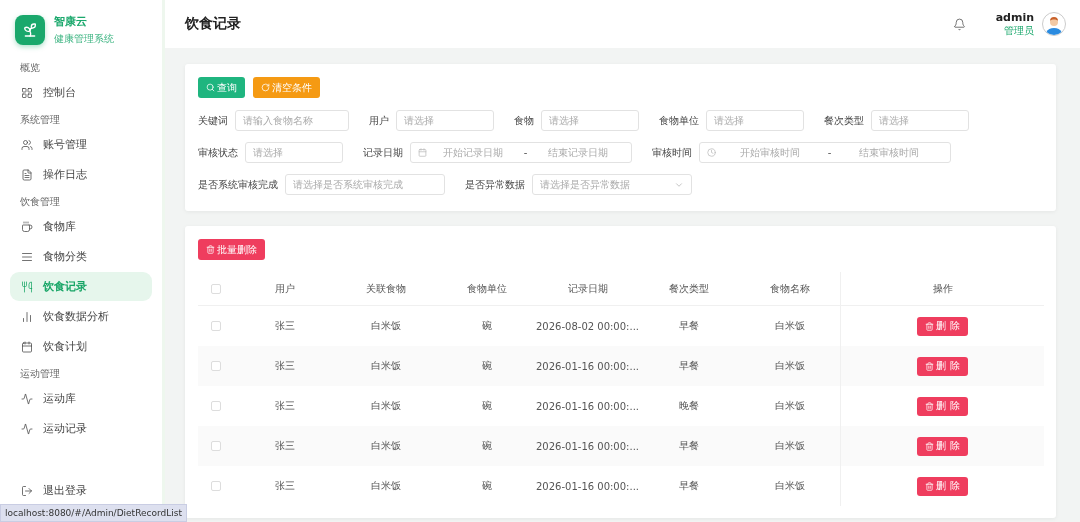 The height and width of the screenshot is (522, 1080). What do you see at coordinates (213, 120) in the screenshot?
I see `field-label: 关键词` at bounding box center [213, 120].